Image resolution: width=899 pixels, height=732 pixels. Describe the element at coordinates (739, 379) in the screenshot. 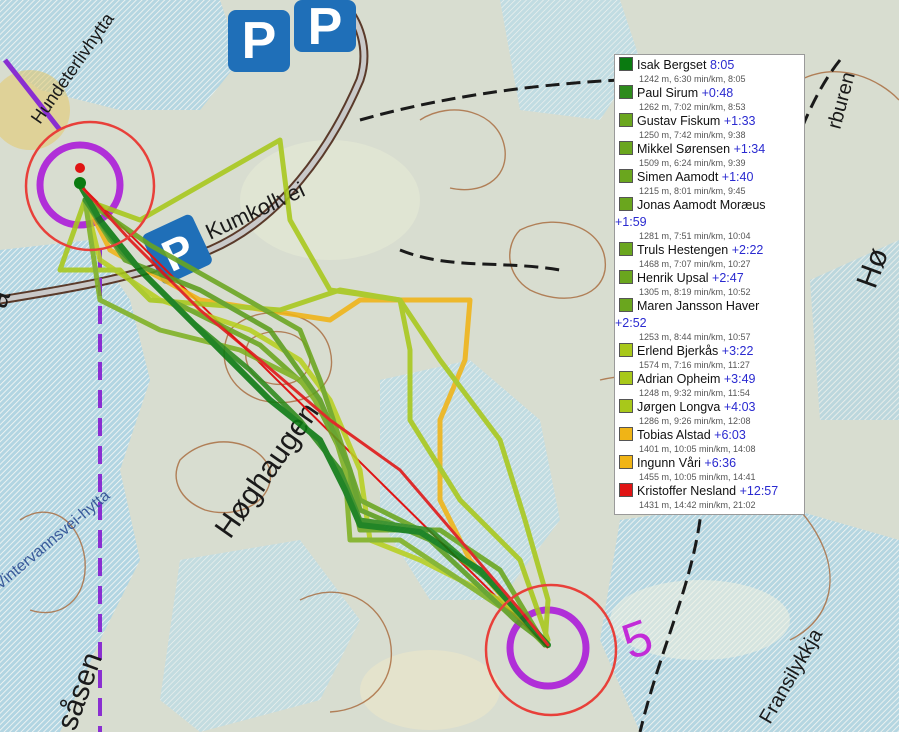

I see `runner-time-diff: +3:49` at that location.